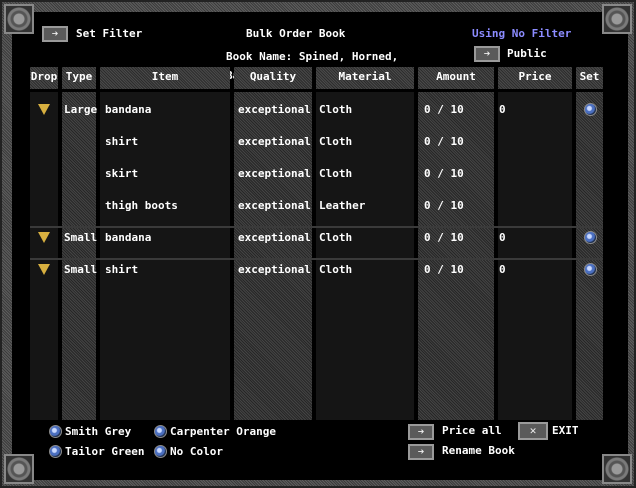  I want to click on rename-book-label: Rename Book, so click(478, 450).